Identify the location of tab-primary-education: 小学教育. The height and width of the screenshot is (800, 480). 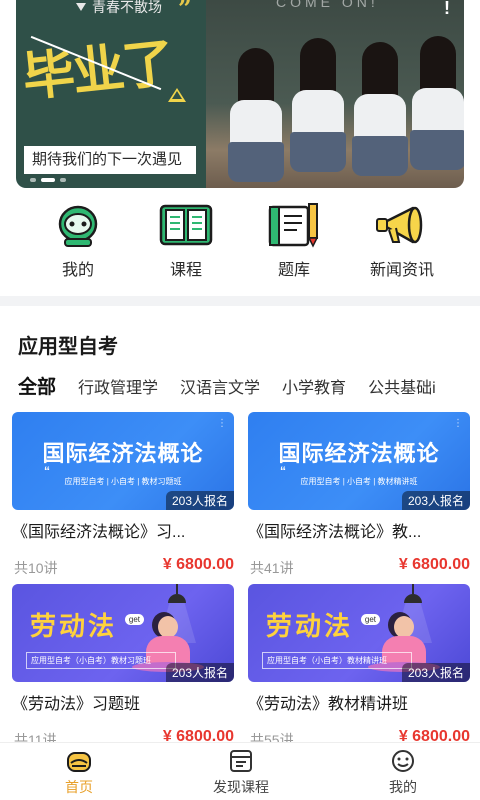
(314, 386).